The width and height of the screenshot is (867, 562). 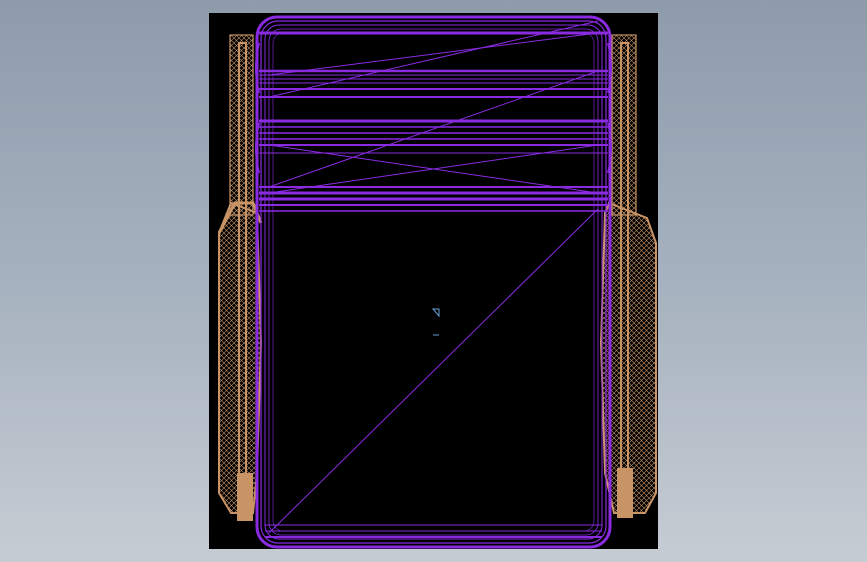 I want to click on left-tapered-support, so click(x=240, y=277).